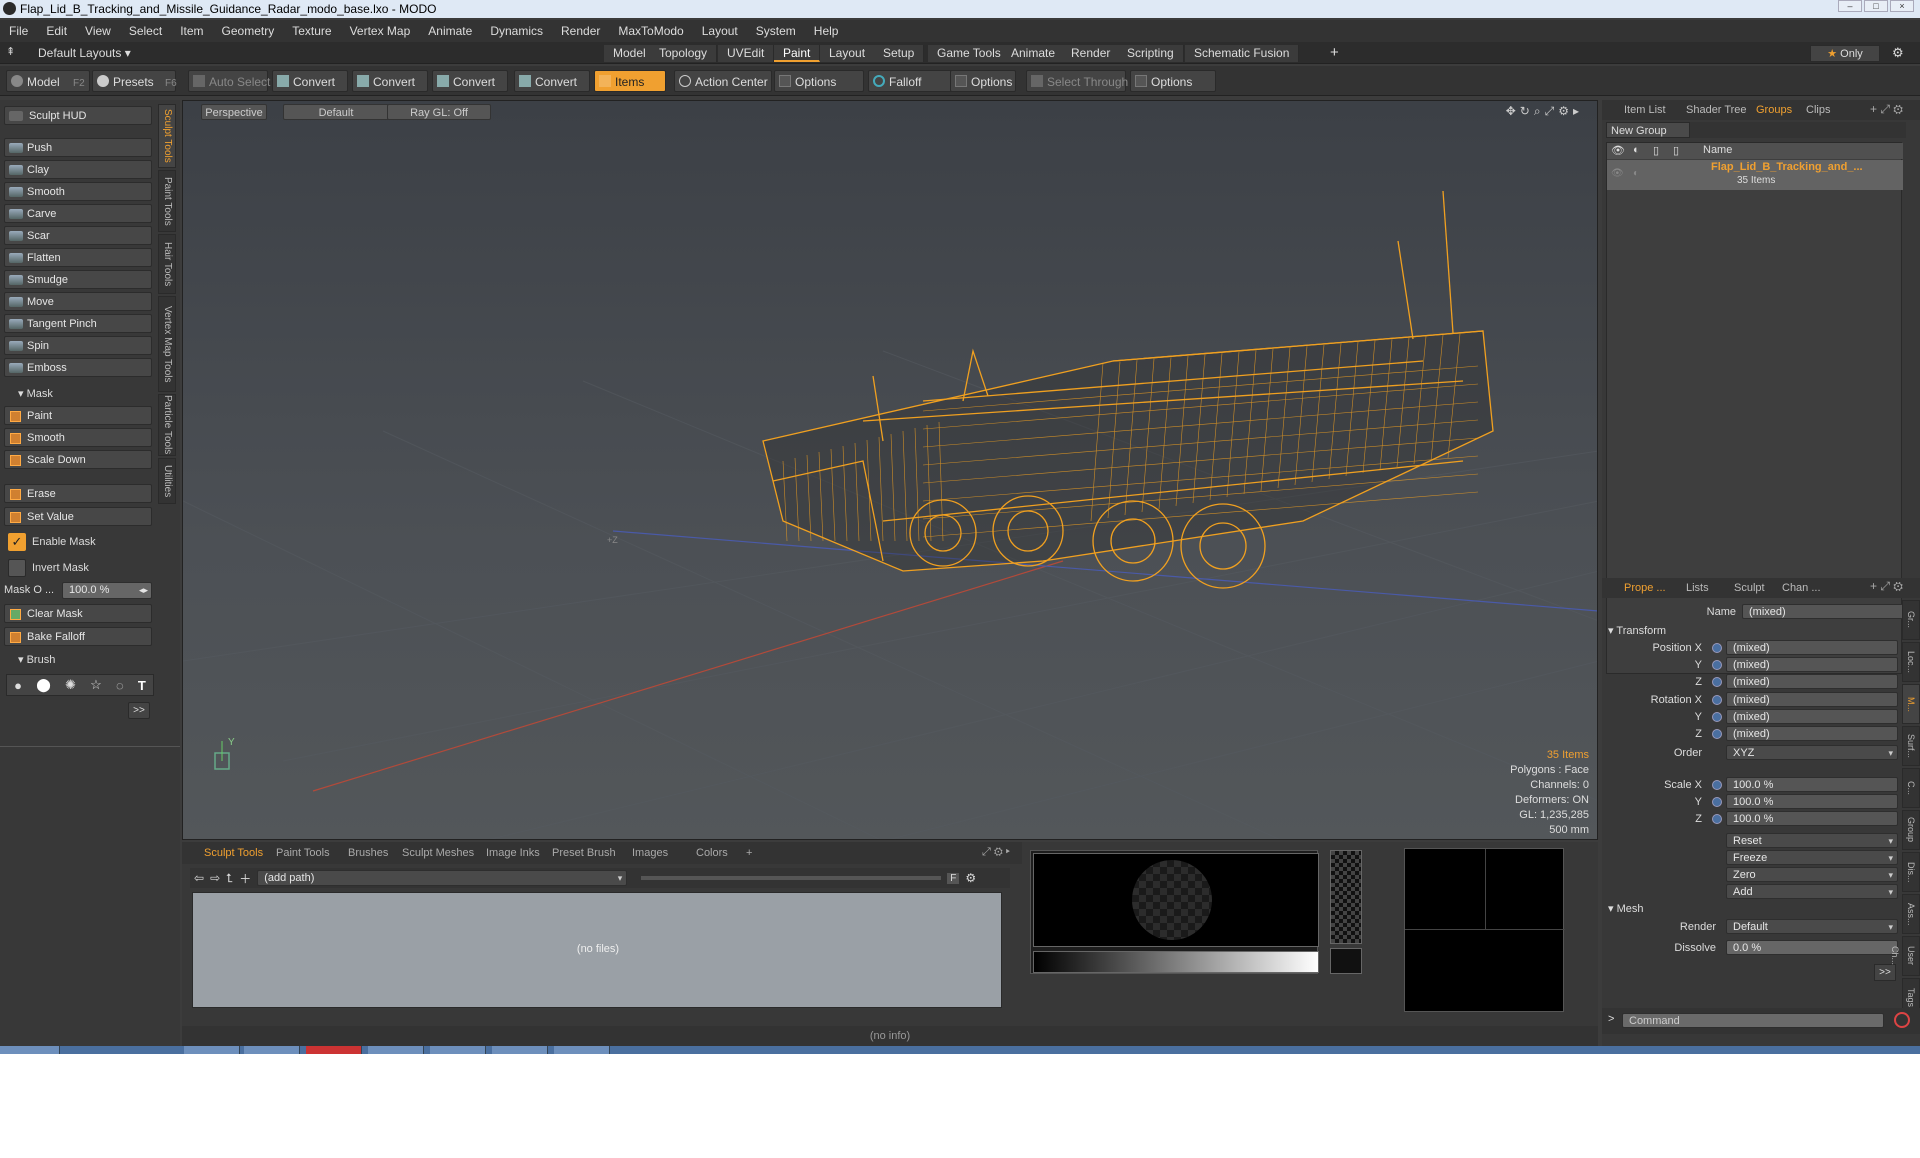 The width and height of the screenshot is (1920, 1158). I want to click on convert-vertices-button: Convert, so click(310, 81).